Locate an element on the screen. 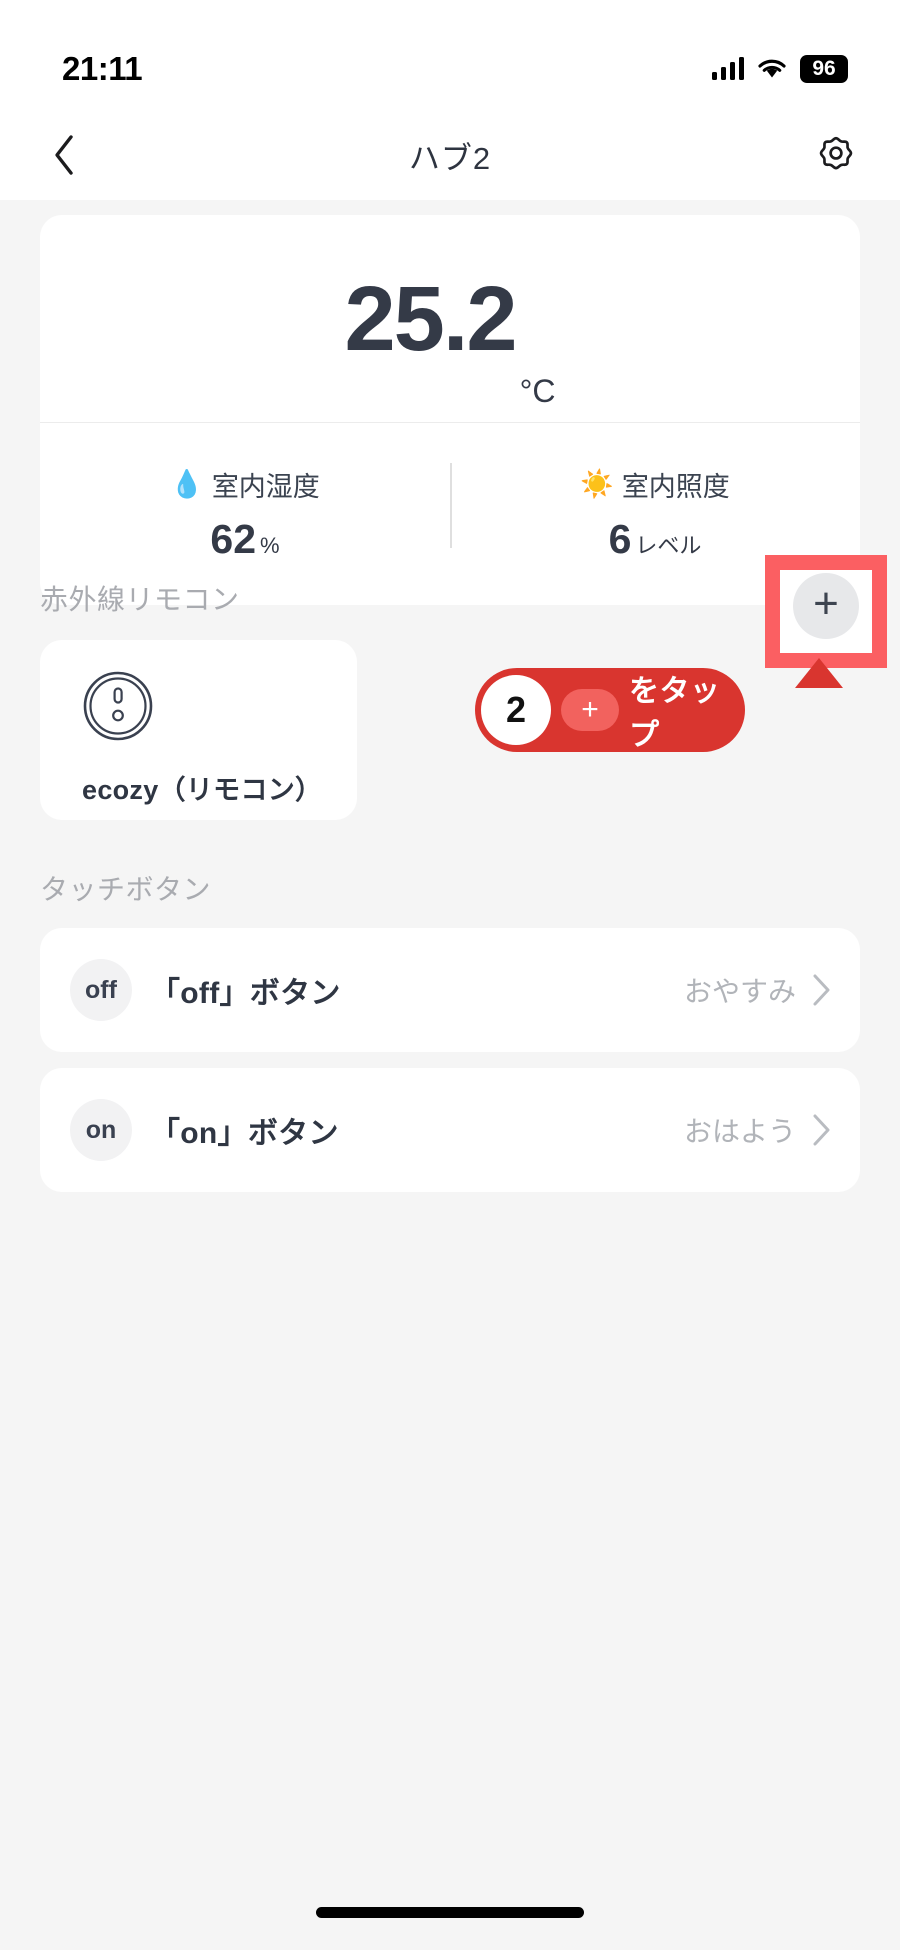 Image resolution: width=900 pixels, height=1950 pixels. tooltip-text: をタップ is located at coordinates (675, 713).